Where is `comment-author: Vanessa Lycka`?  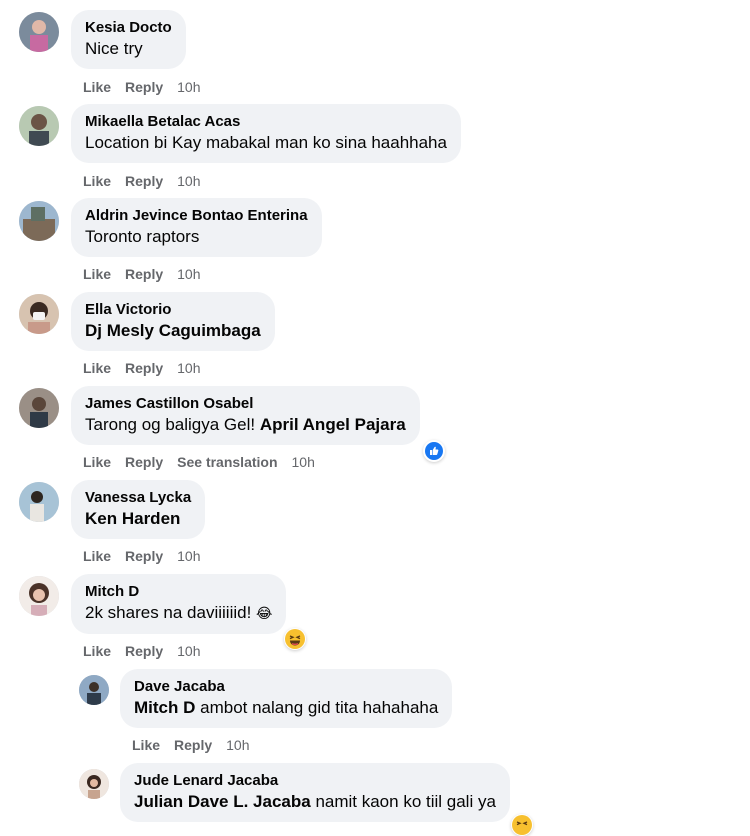 comment-author: Vanessa Lycka is located at coordinates (138, 497).